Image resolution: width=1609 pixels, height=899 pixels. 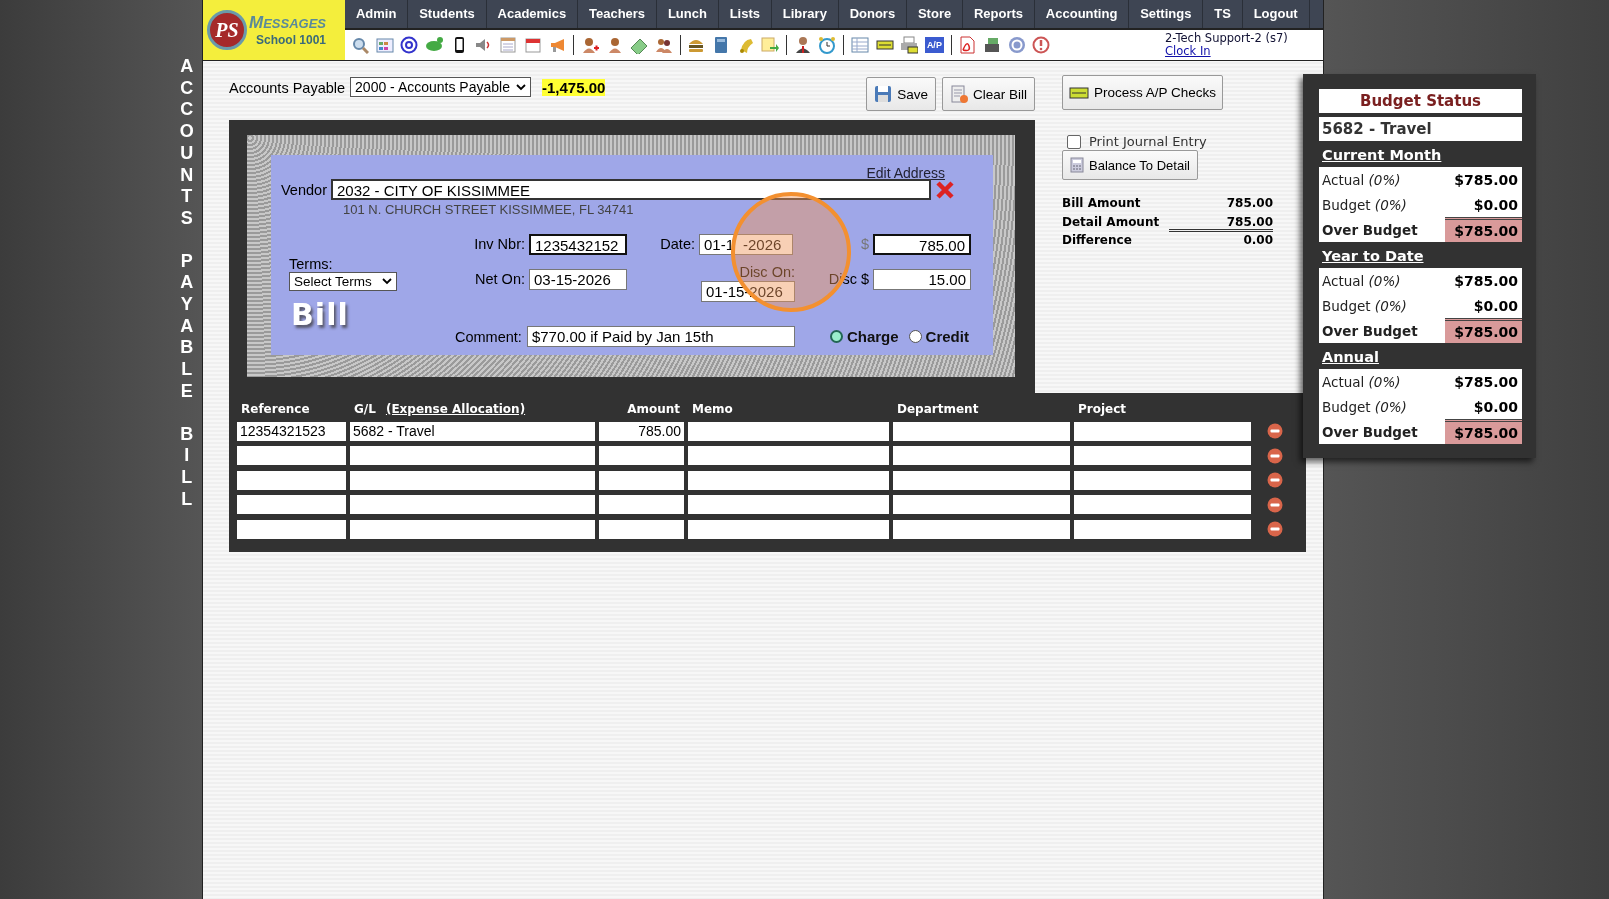 What do you see at coordinates (938, 409) in the screenshot?
I see `column-header: Department` at bounding box center [938, 409].